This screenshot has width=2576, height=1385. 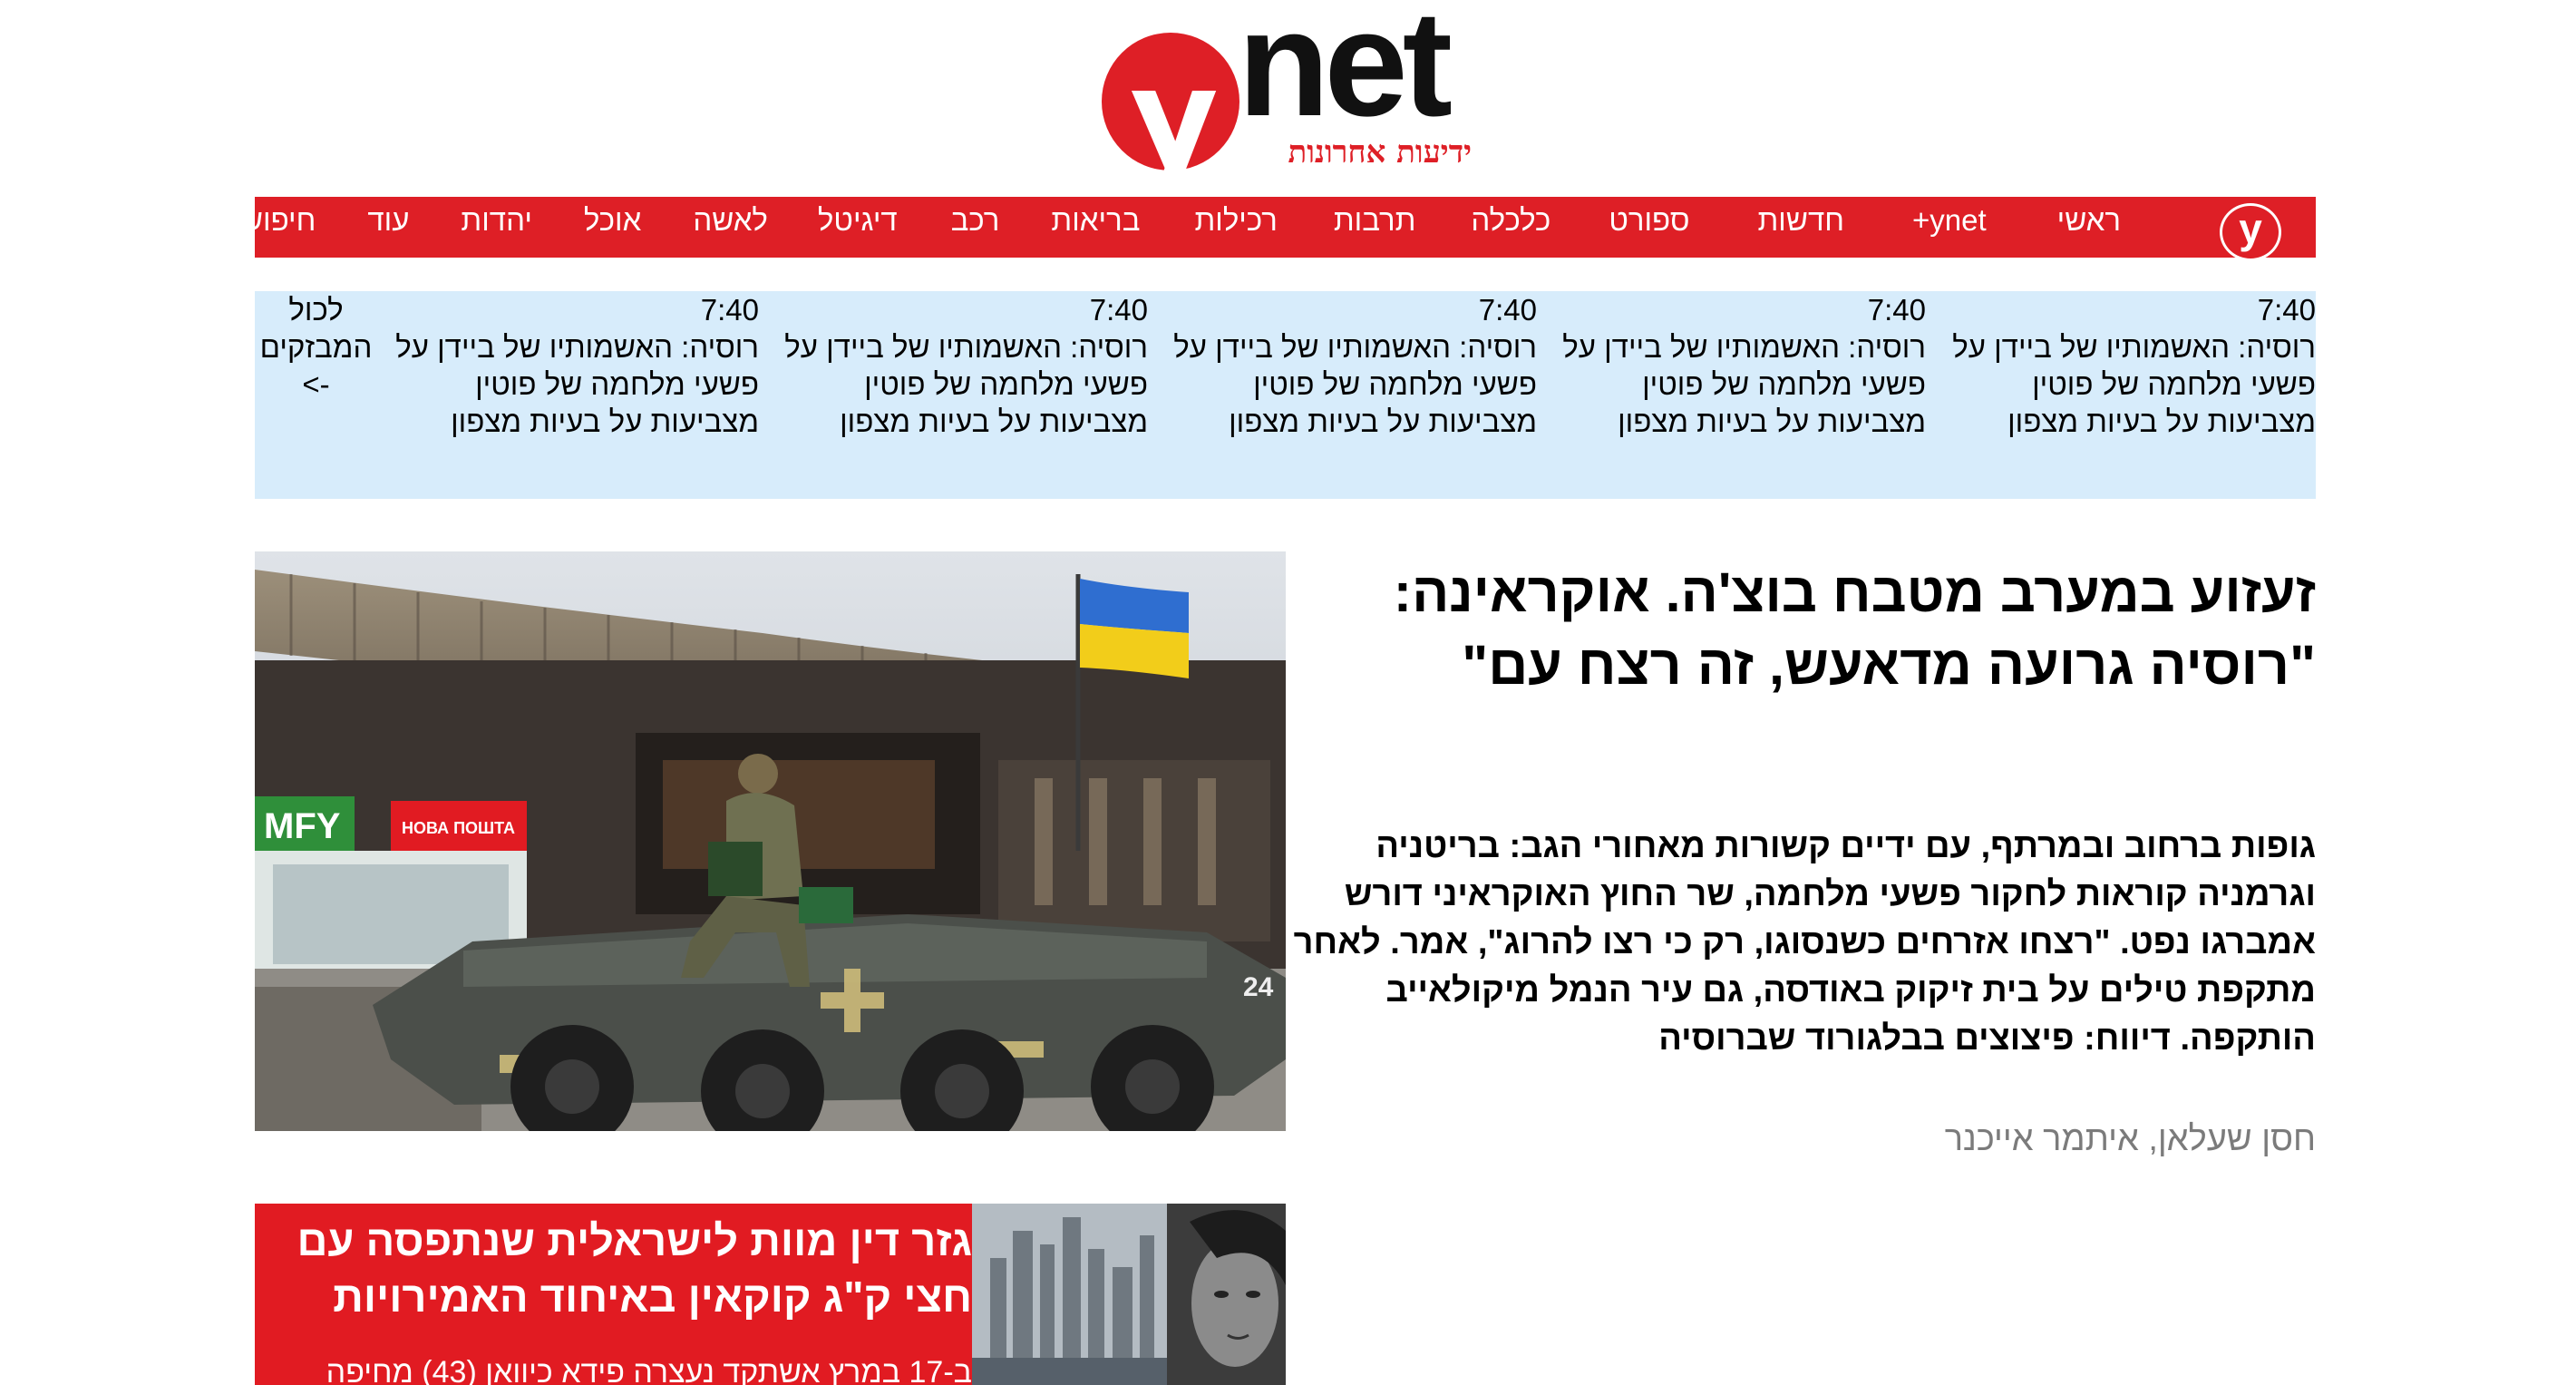 I want to click on card-image, so click(x=1129, y=1294).